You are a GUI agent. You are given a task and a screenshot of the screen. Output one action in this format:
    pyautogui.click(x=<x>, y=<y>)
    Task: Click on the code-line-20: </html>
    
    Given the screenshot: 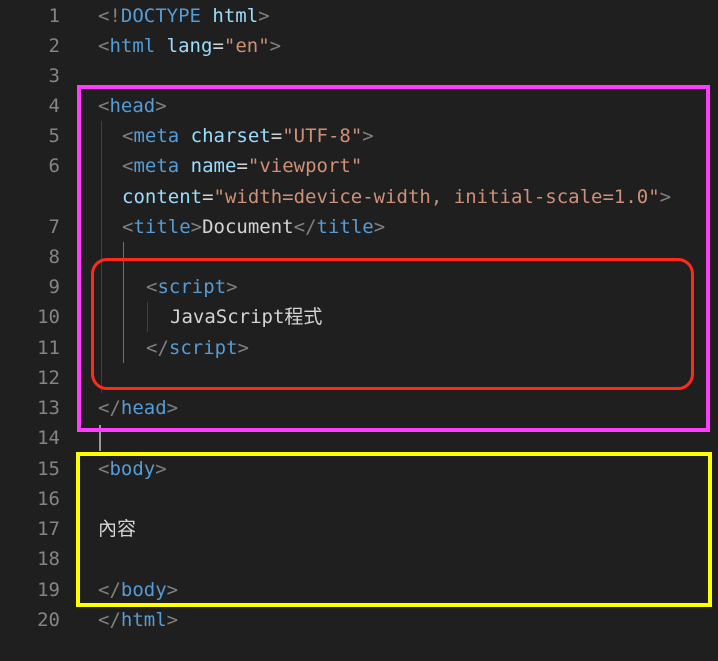 What is the action you would take?
    pyautogui.click(x=138, y=620)
    